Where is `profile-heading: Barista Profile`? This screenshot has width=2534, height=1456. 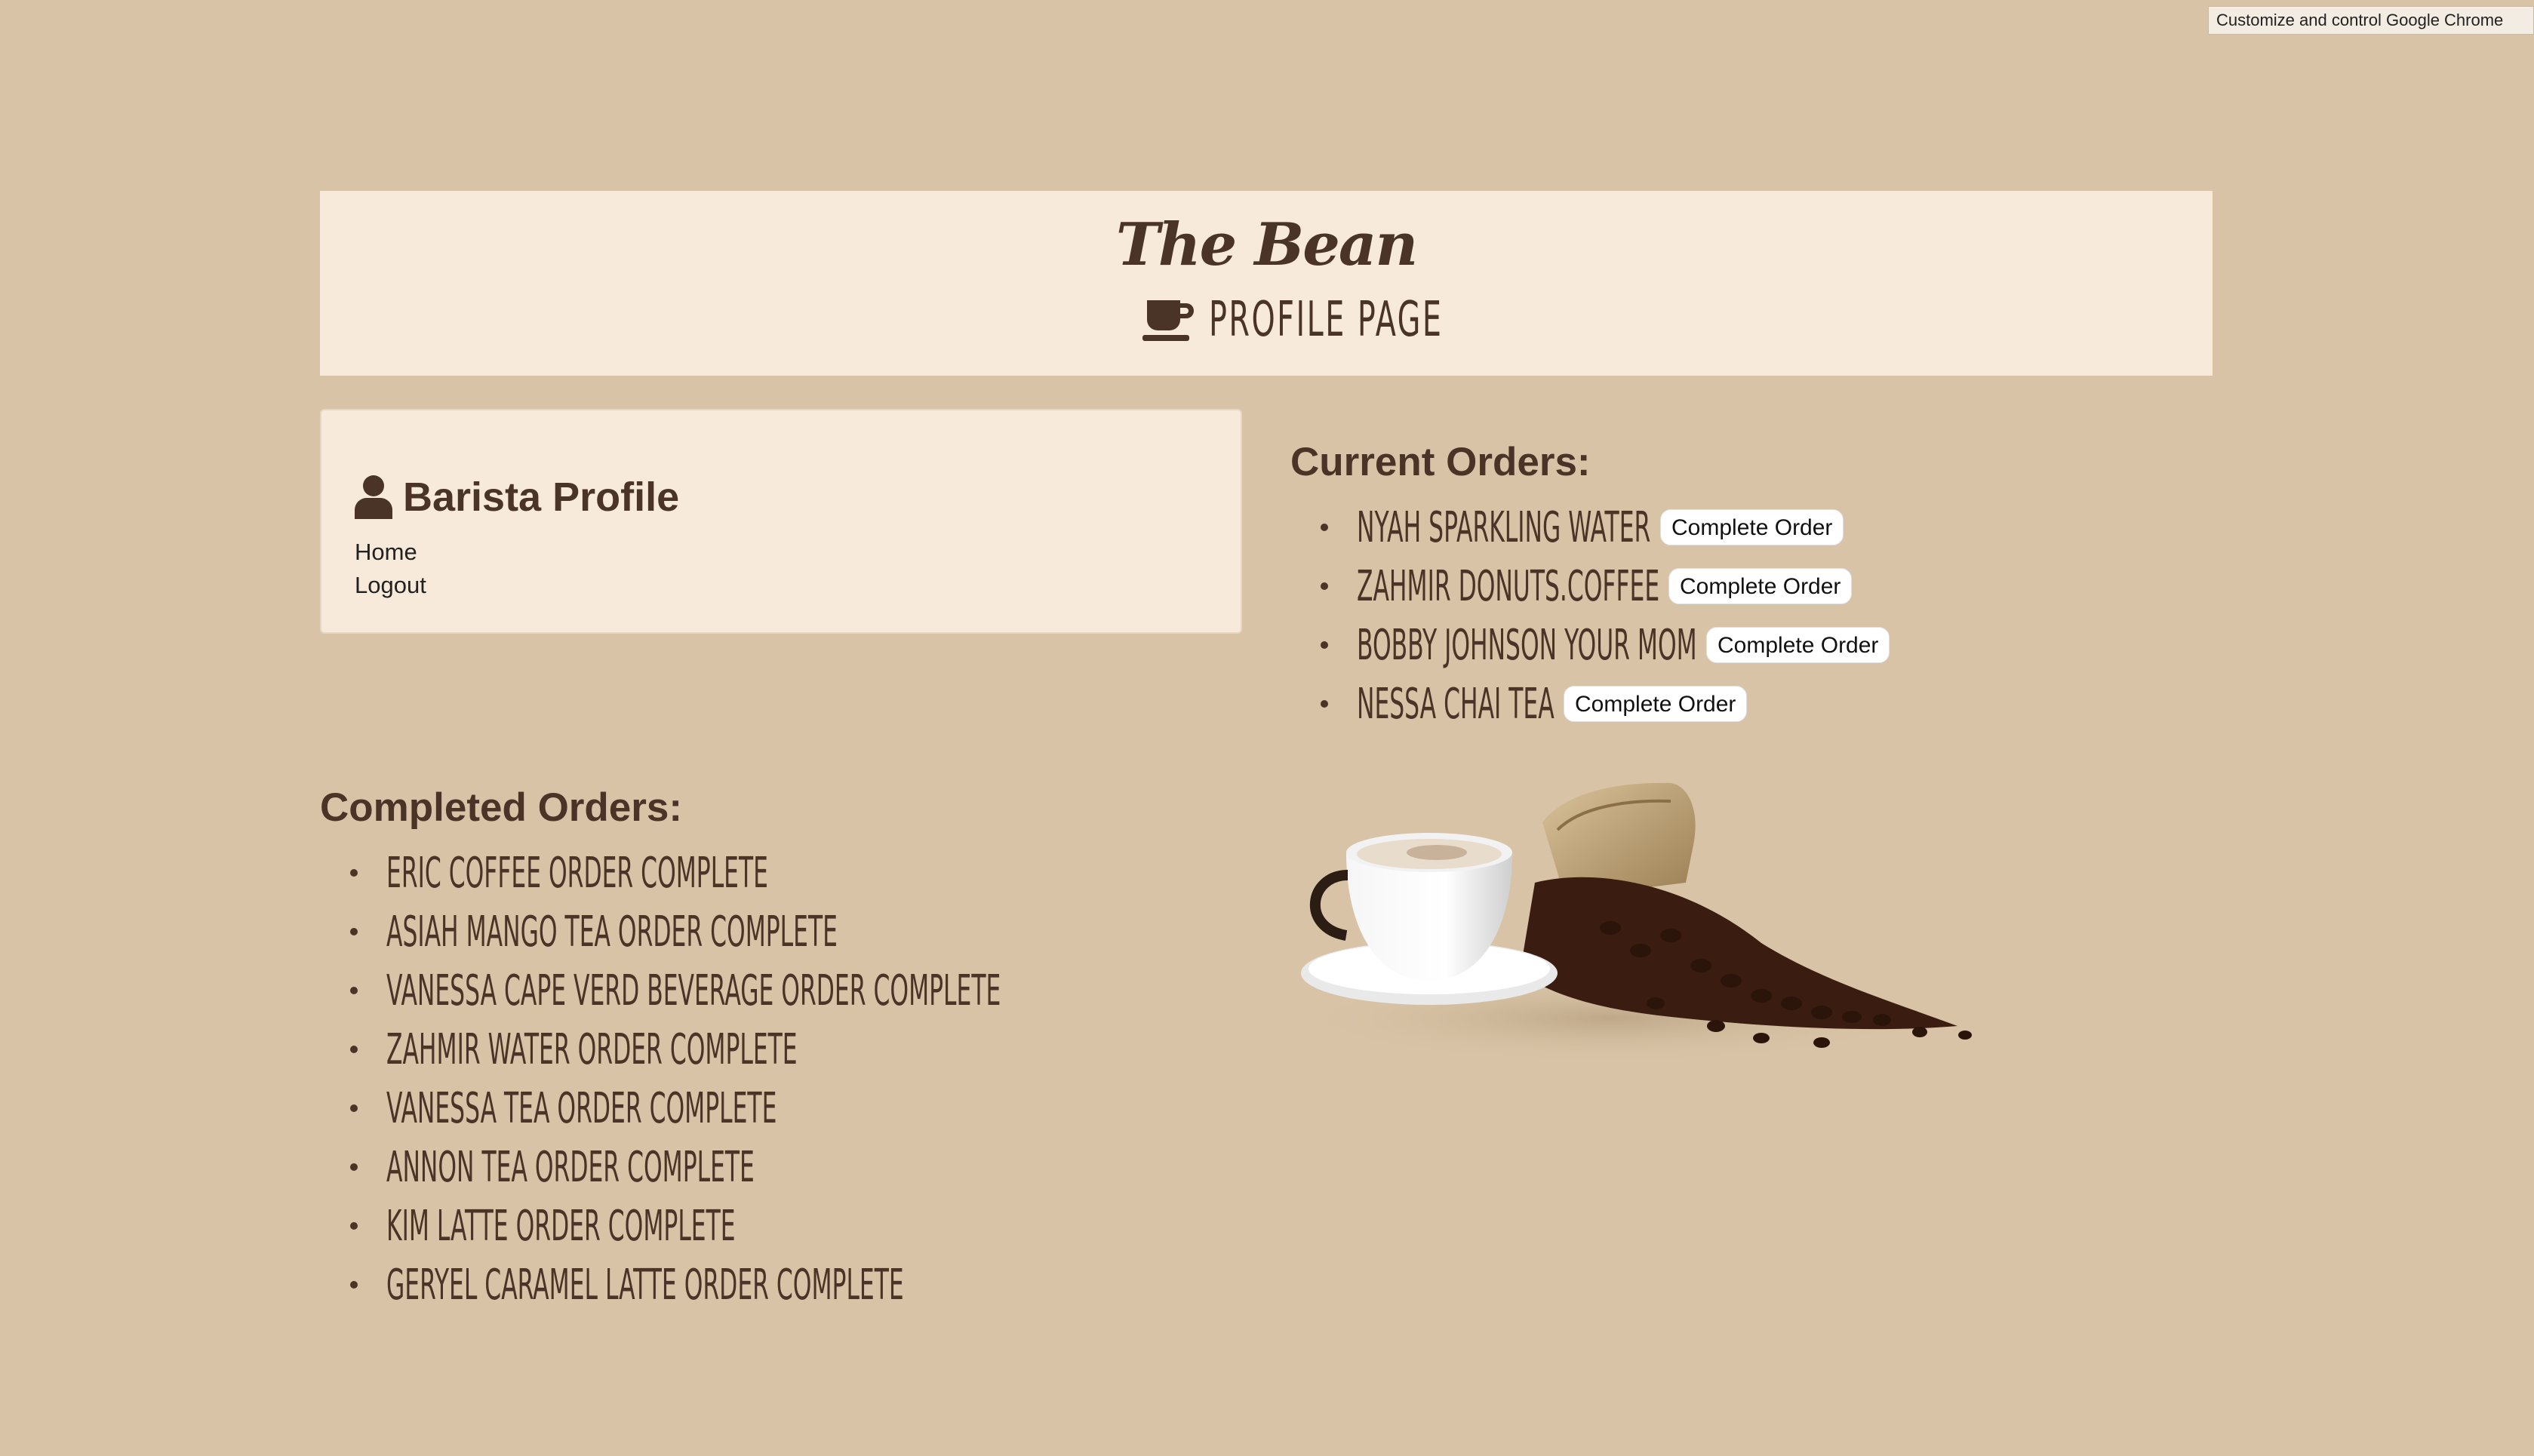
profile-heading: Barista Profile is located at coordinates (517, 497).